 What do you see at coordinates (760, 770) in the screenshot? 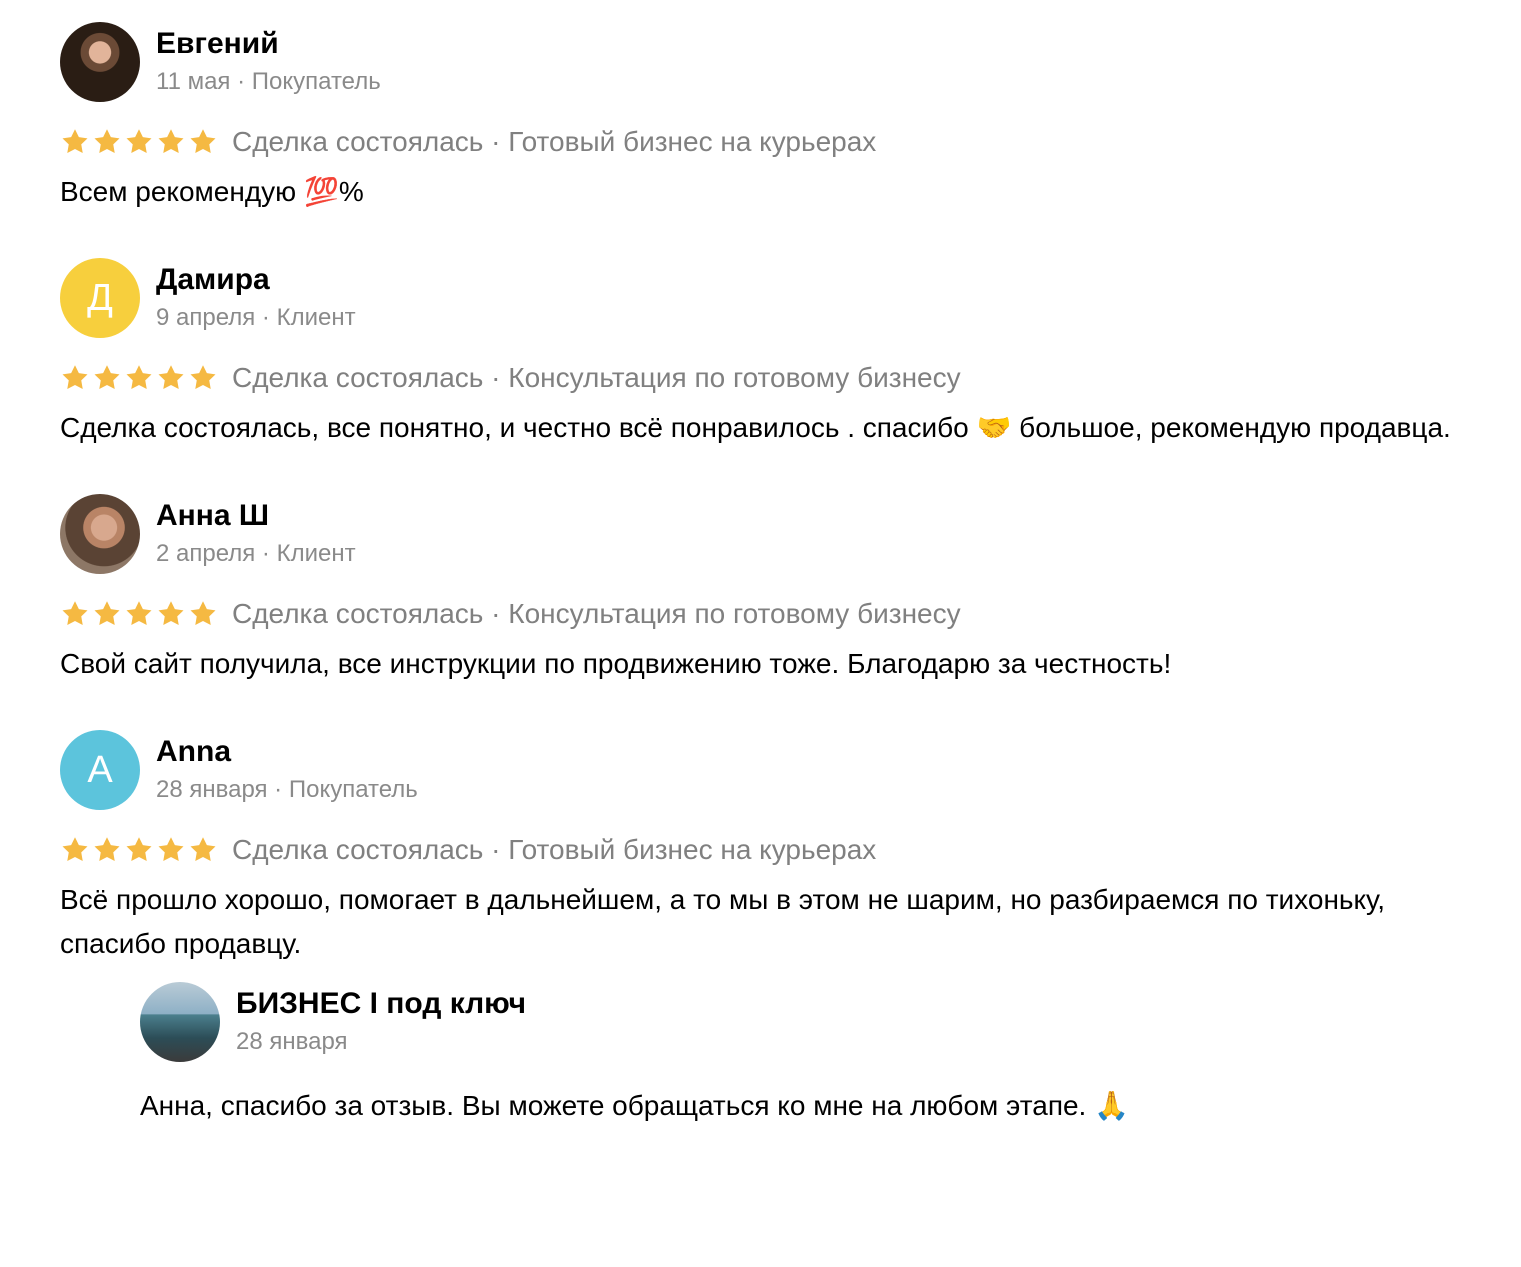
I see `review-header: A Anna 28 января · Покупатель` at bounding box center [760, 770].